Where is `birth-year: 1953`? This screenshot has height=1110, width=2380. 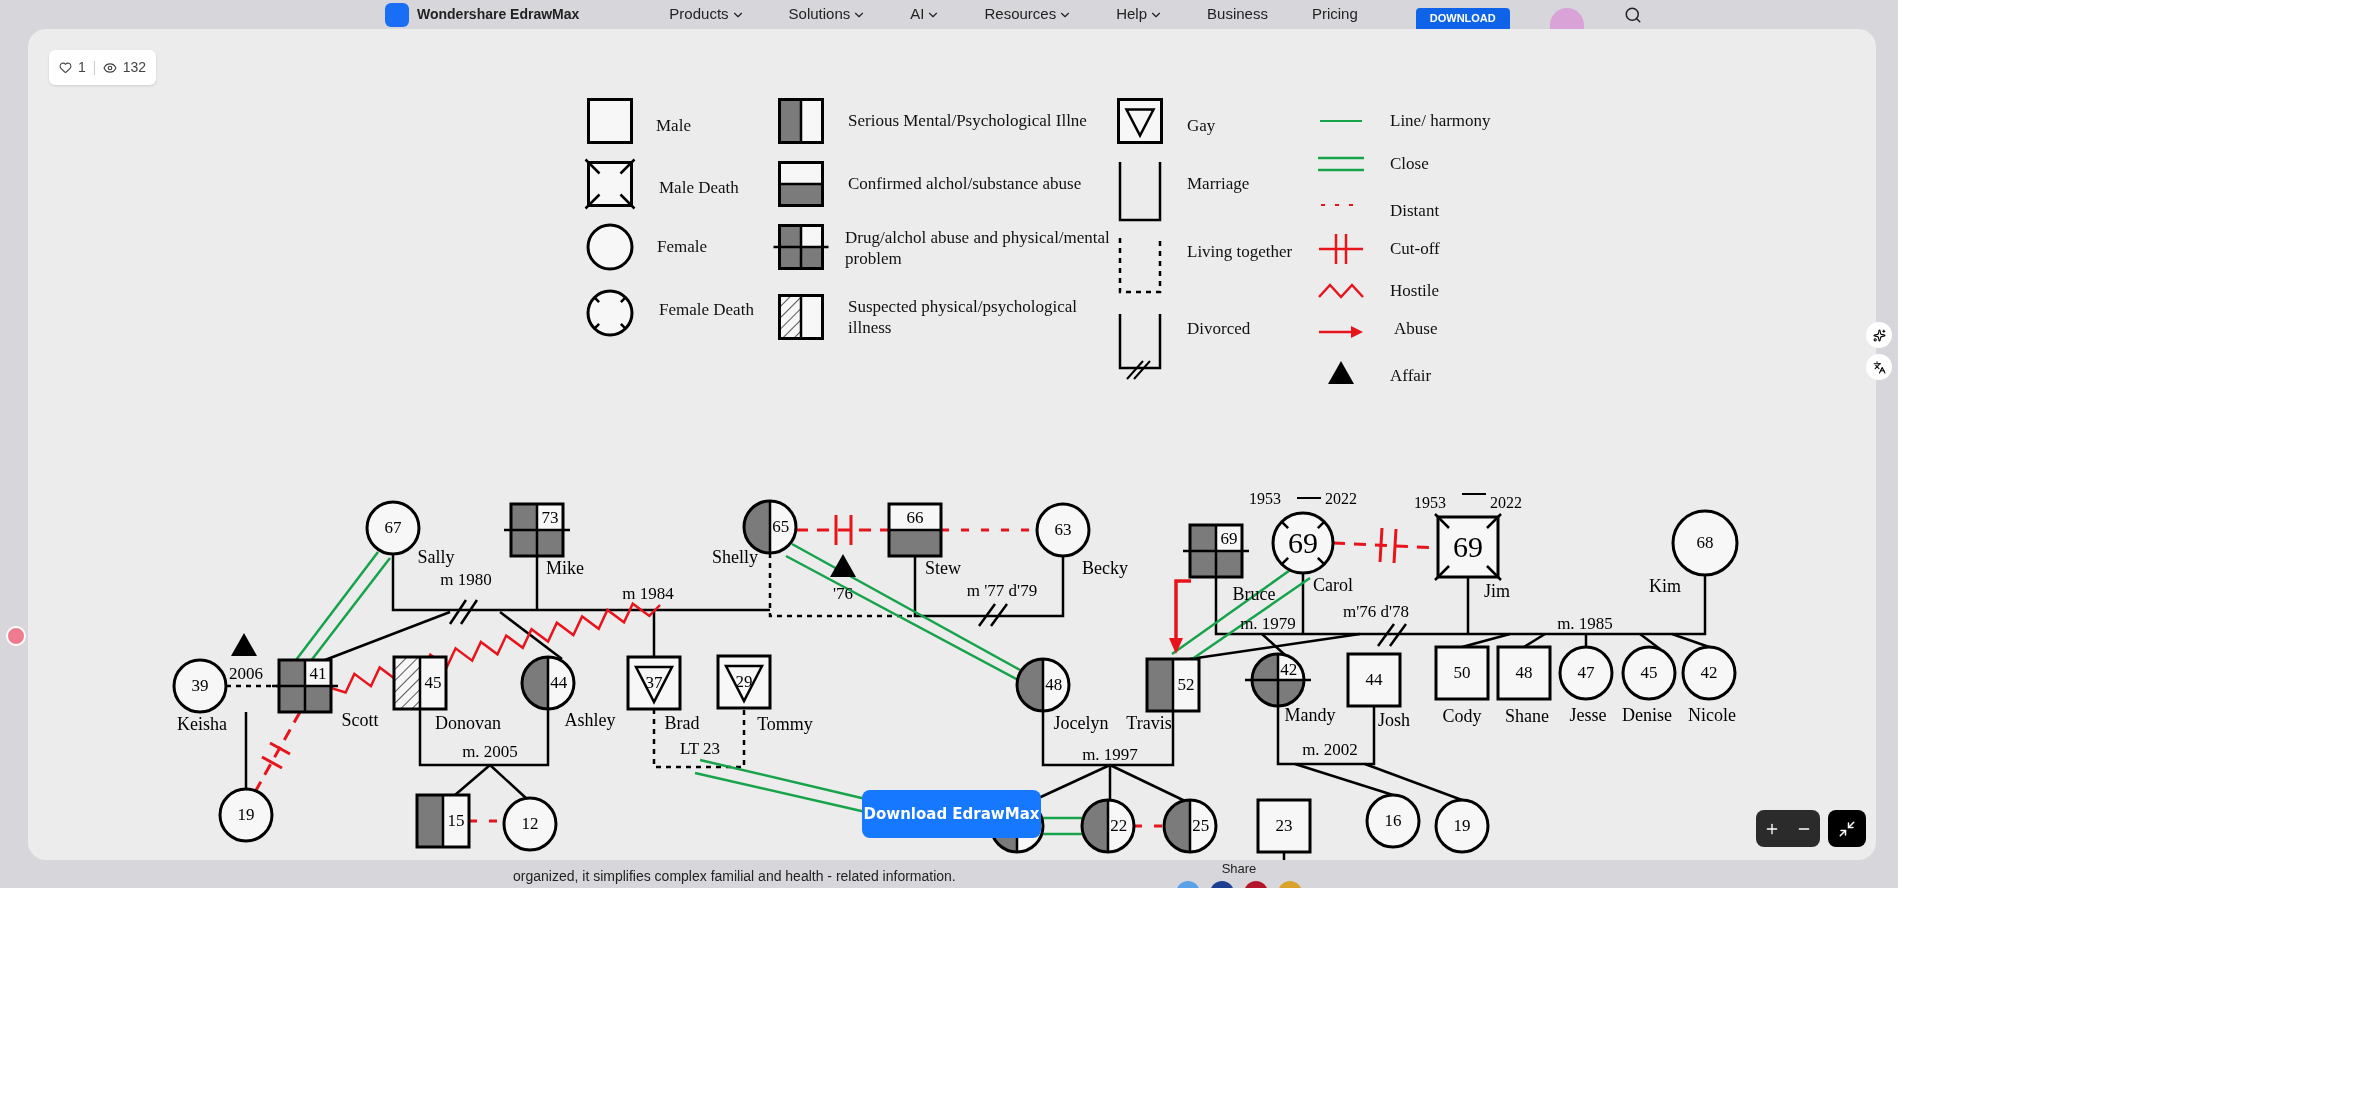 birth-year: 1953 is located at coordinates (1265, 499).